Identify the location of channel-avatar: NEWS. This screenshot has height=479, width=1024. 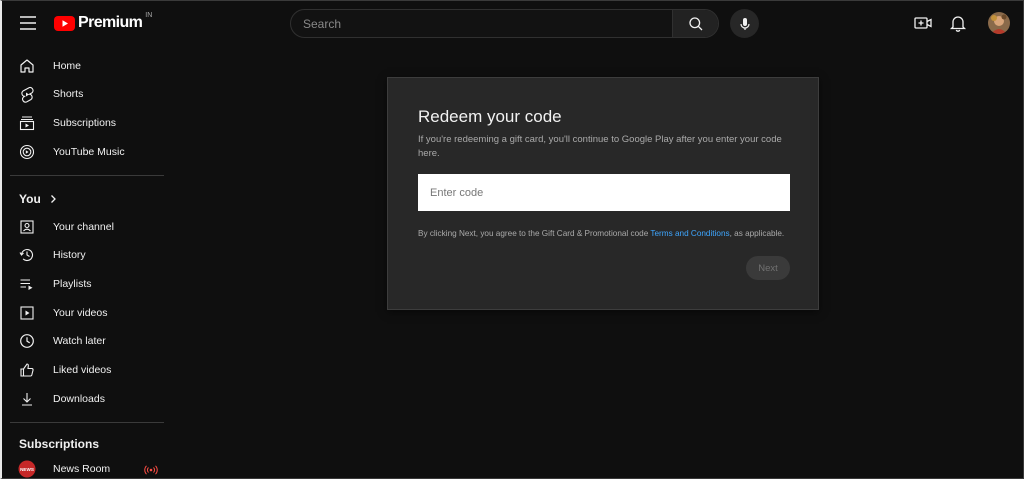
(27, 469).